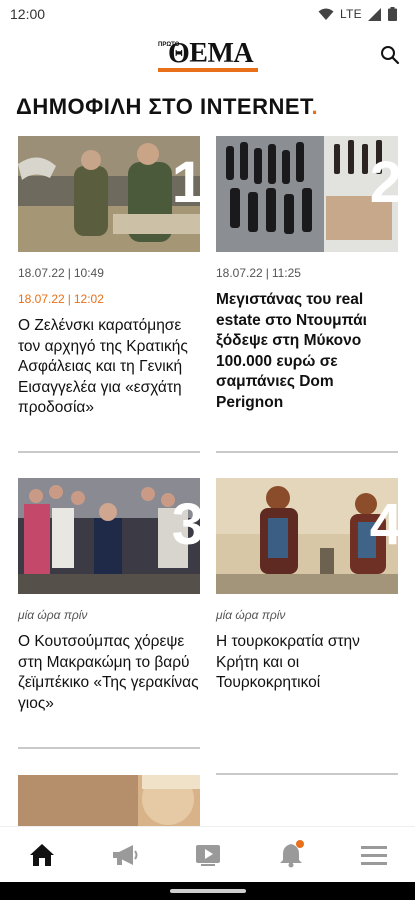 The height and width of the screenshot is (900, 415). I want to click on article-updated-time: 12:02, so click(88, 299).